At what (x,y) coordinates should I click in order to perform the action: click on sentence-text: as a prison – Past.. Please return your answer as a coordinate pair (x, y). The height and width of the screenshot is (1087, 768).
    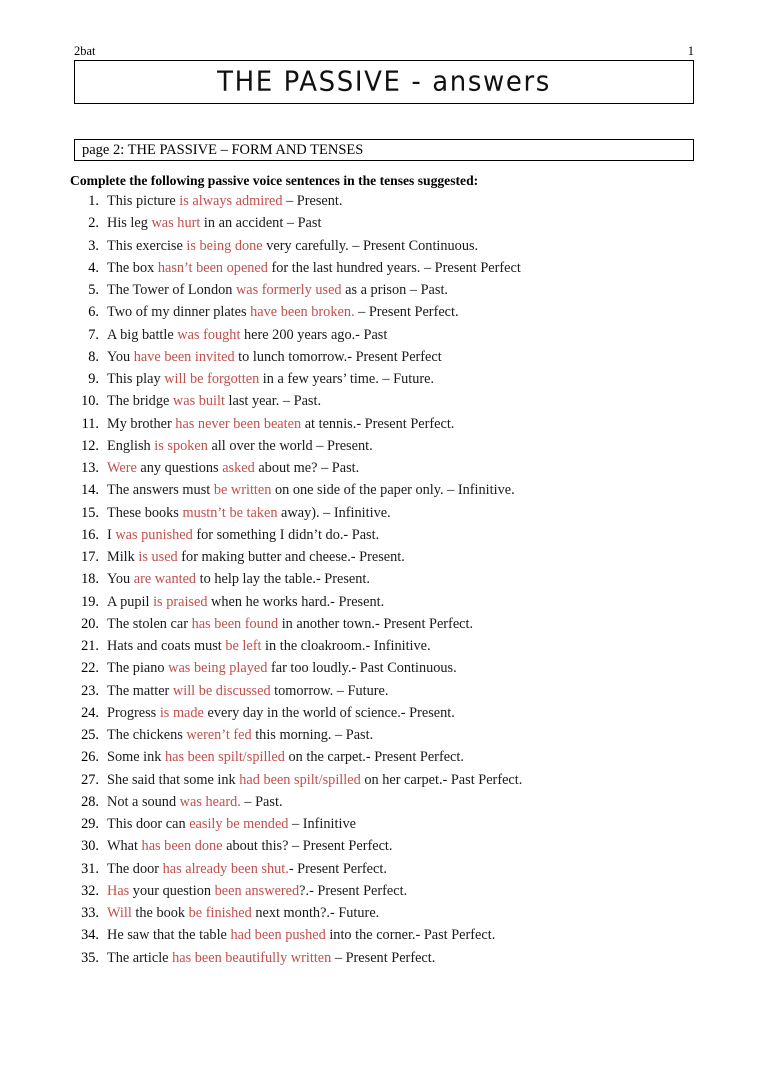
    Looking at the image, I should click on (395, 290).